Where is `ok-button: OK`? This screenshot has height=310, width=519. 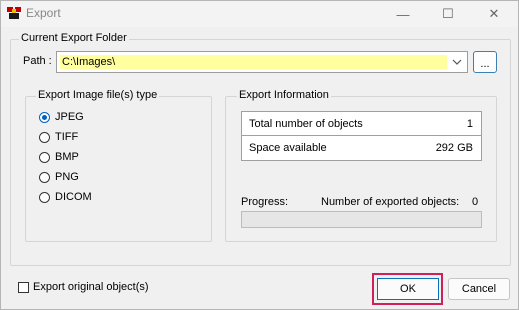 ok-button: OK is located at coordinates (408, 289).